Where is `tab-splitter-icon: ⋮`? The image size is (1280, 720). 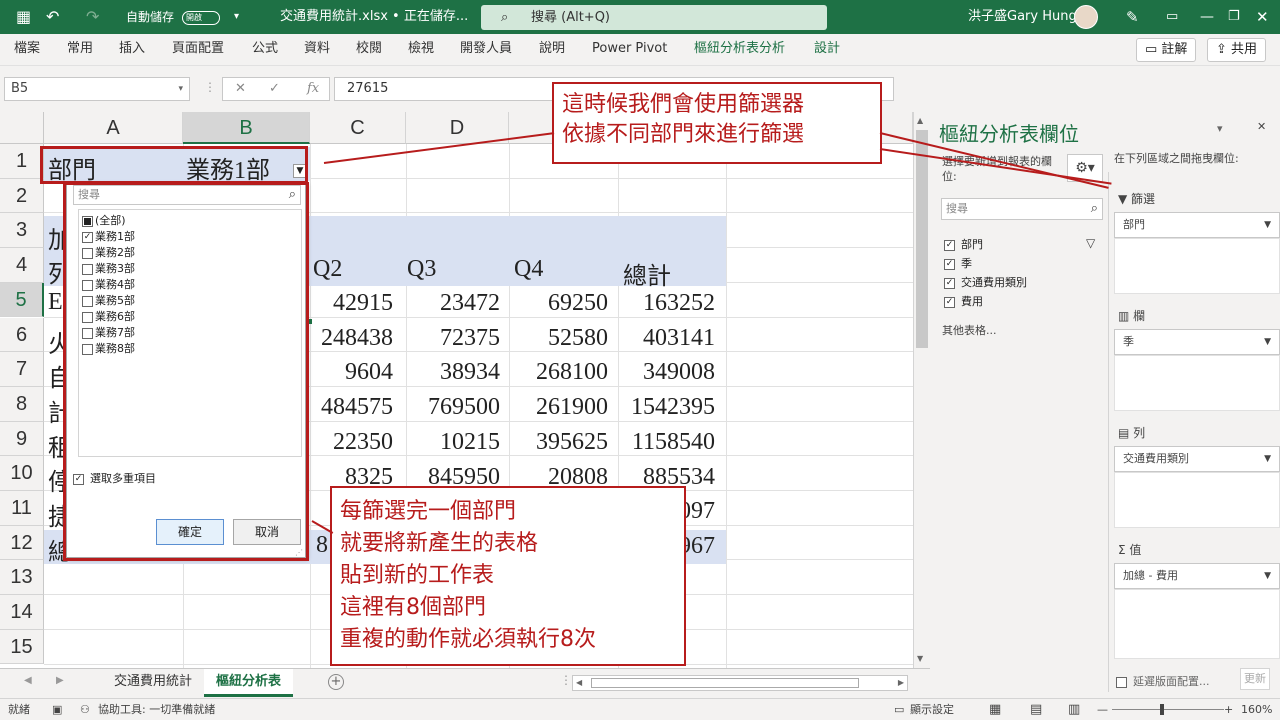 tab-splitter-icon: ⋮ is located at coordinates (566, 680).